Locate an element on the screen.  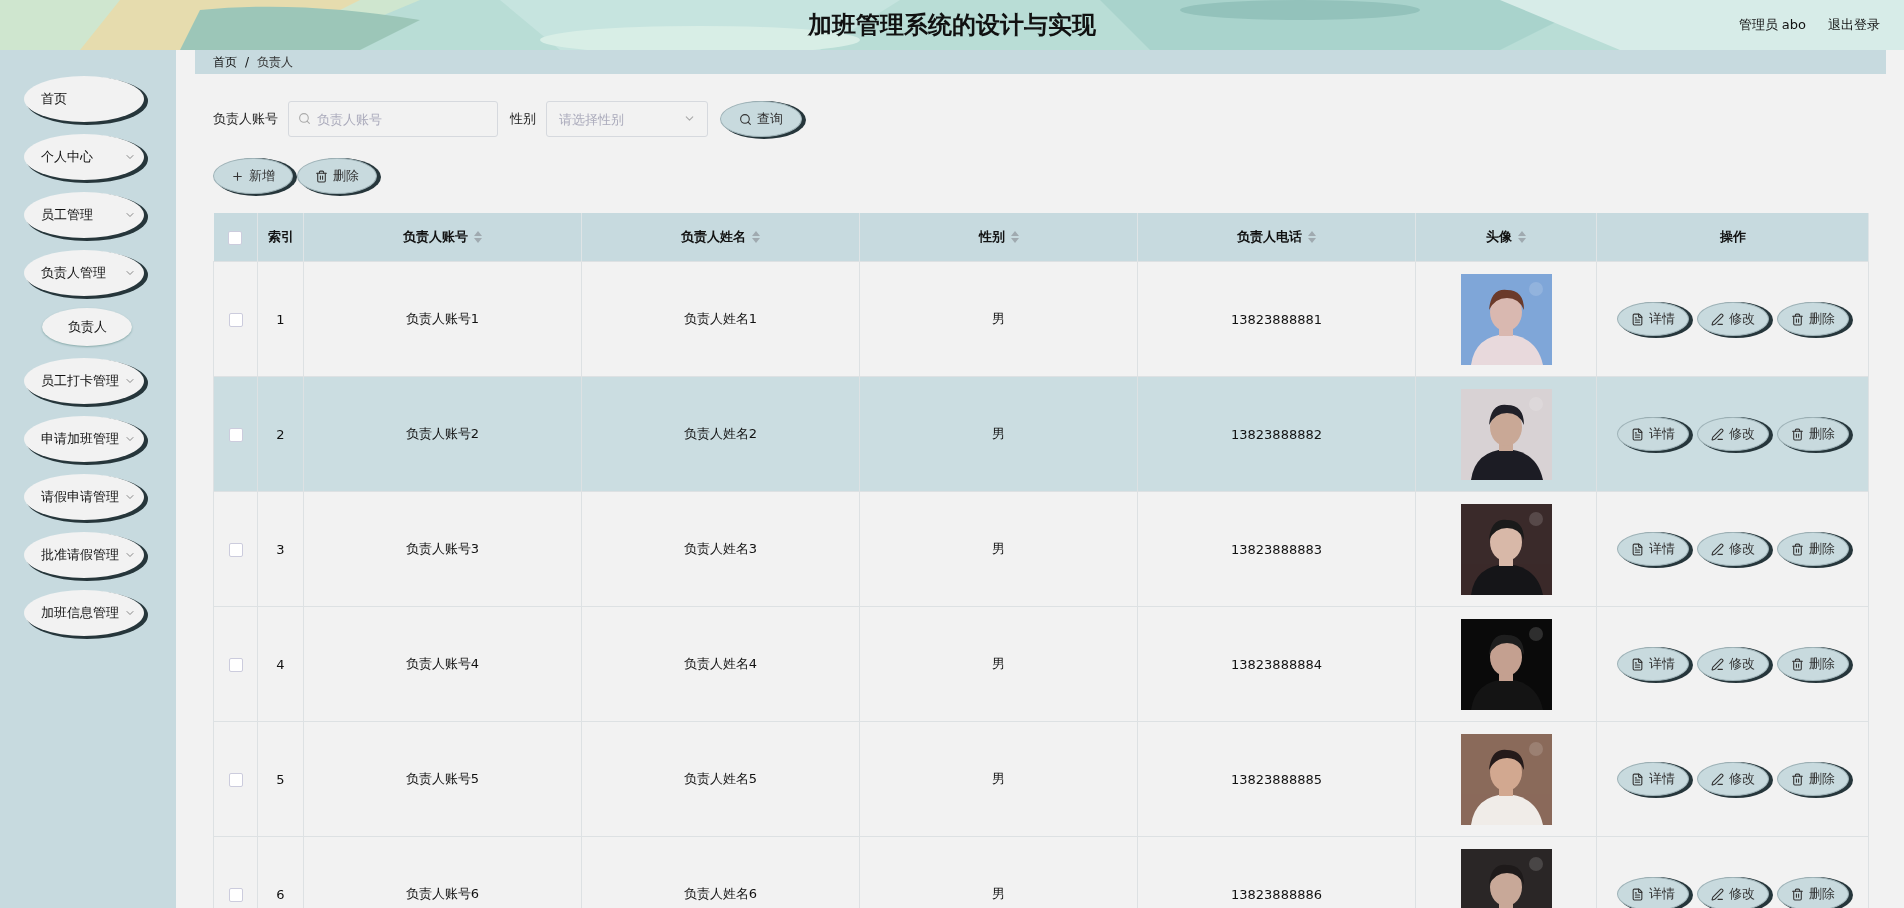
table-cell: 负责人姓名3 is located at coordinates (720, 548).